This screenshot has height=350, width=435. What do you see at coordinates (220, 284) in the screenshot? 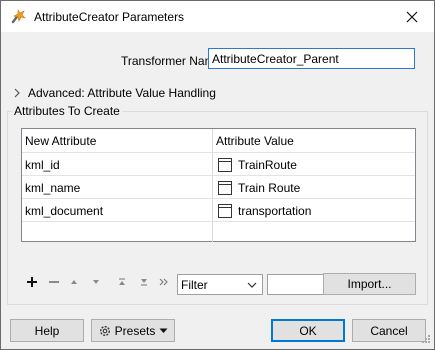
I see `filter-dropdown: Filter` at bounding box center [220, 284].